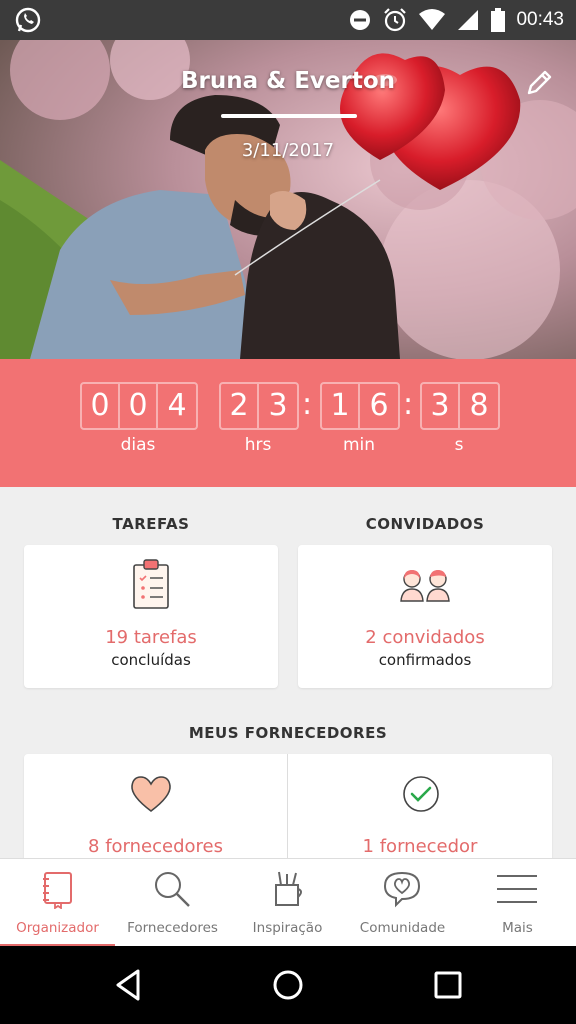 The width and height of the screenshot is (576, 1024). What do you see at coordinates (287, 928) in the screenshot?
I see `nav-label: Inspiração` at bounding box center [287, 928].